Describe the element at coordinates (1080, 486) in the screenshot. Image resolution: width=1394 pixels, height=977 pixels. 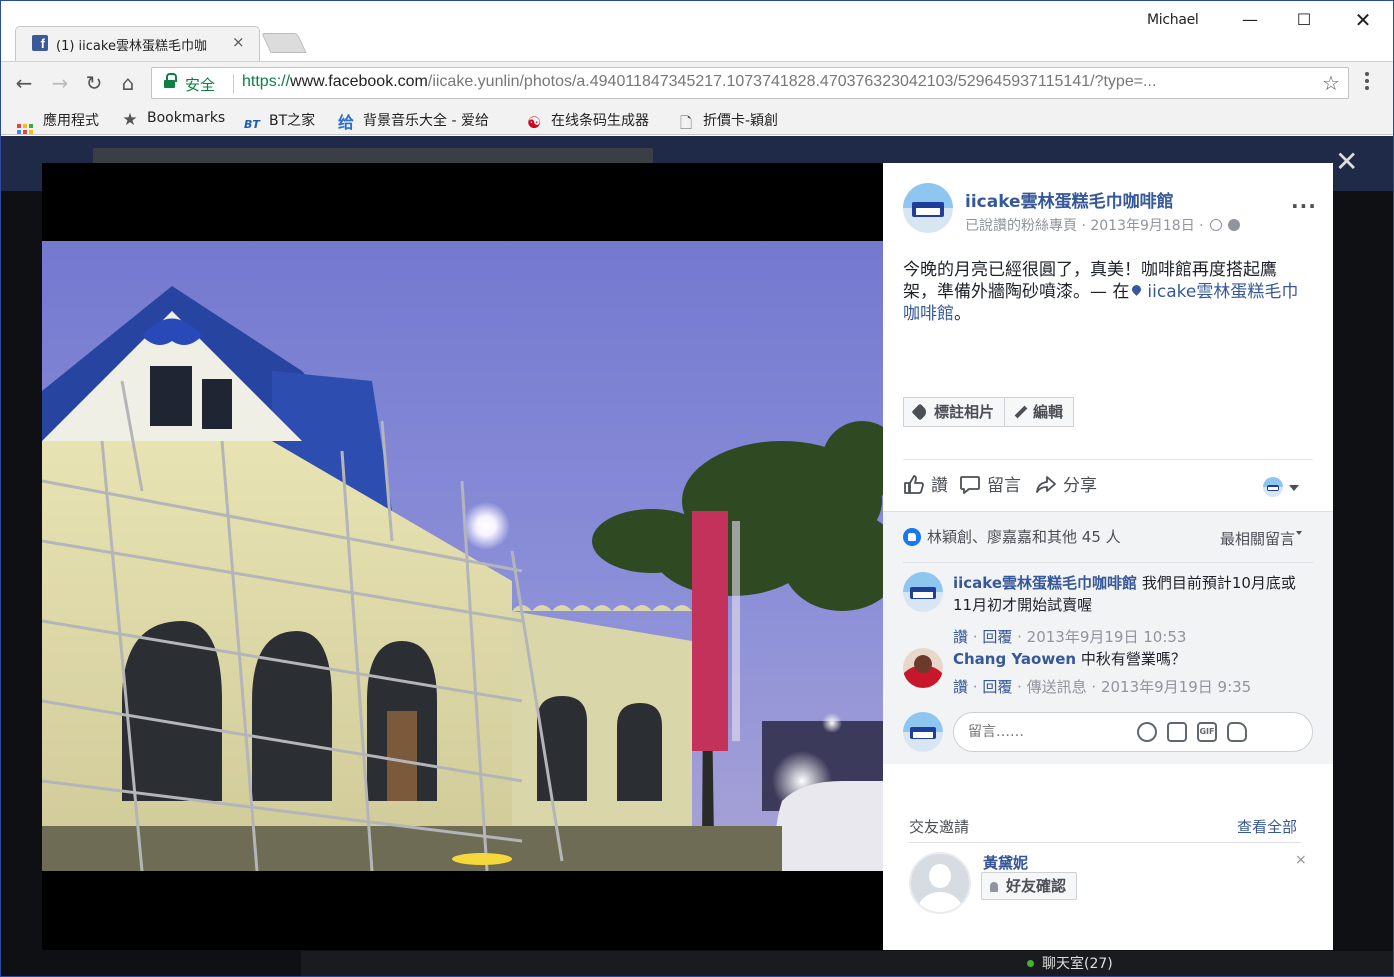
I see `share-label: 分享` at that location.